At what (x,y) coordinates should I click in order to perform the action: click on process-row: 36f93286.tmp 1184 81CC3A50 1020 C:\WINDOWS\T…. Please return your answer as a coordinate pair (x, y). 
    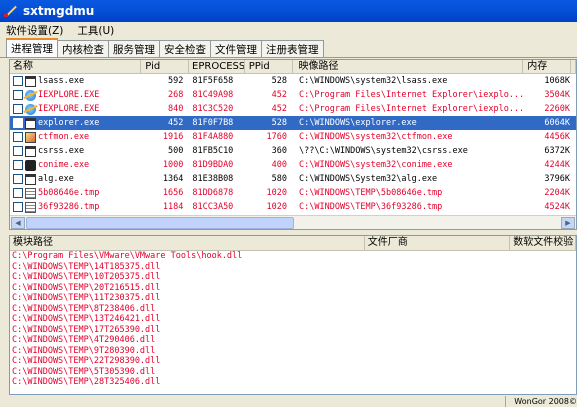
    Looking at the image, I should click on (293, 207).